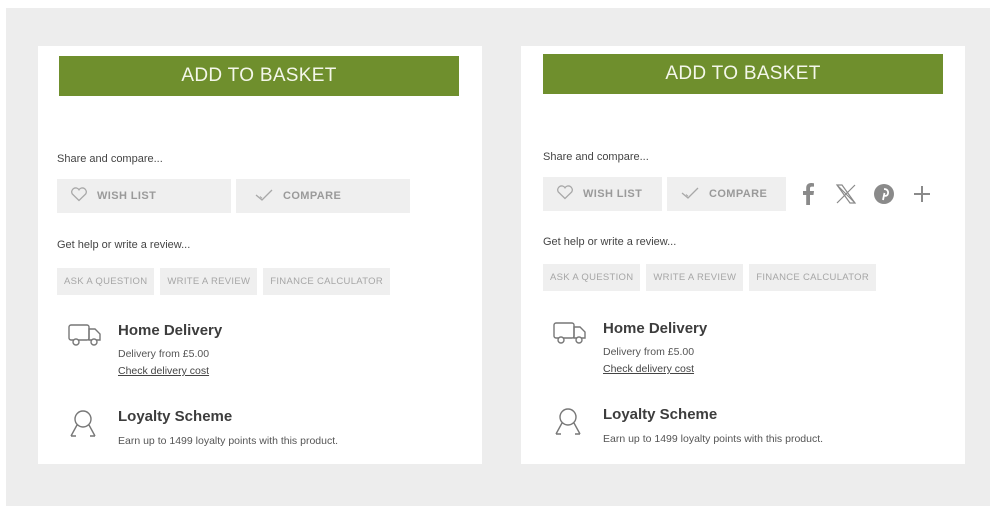 This screenshot has width=994, height=509. I want to click on pinterest-icon, so click(883, 194).